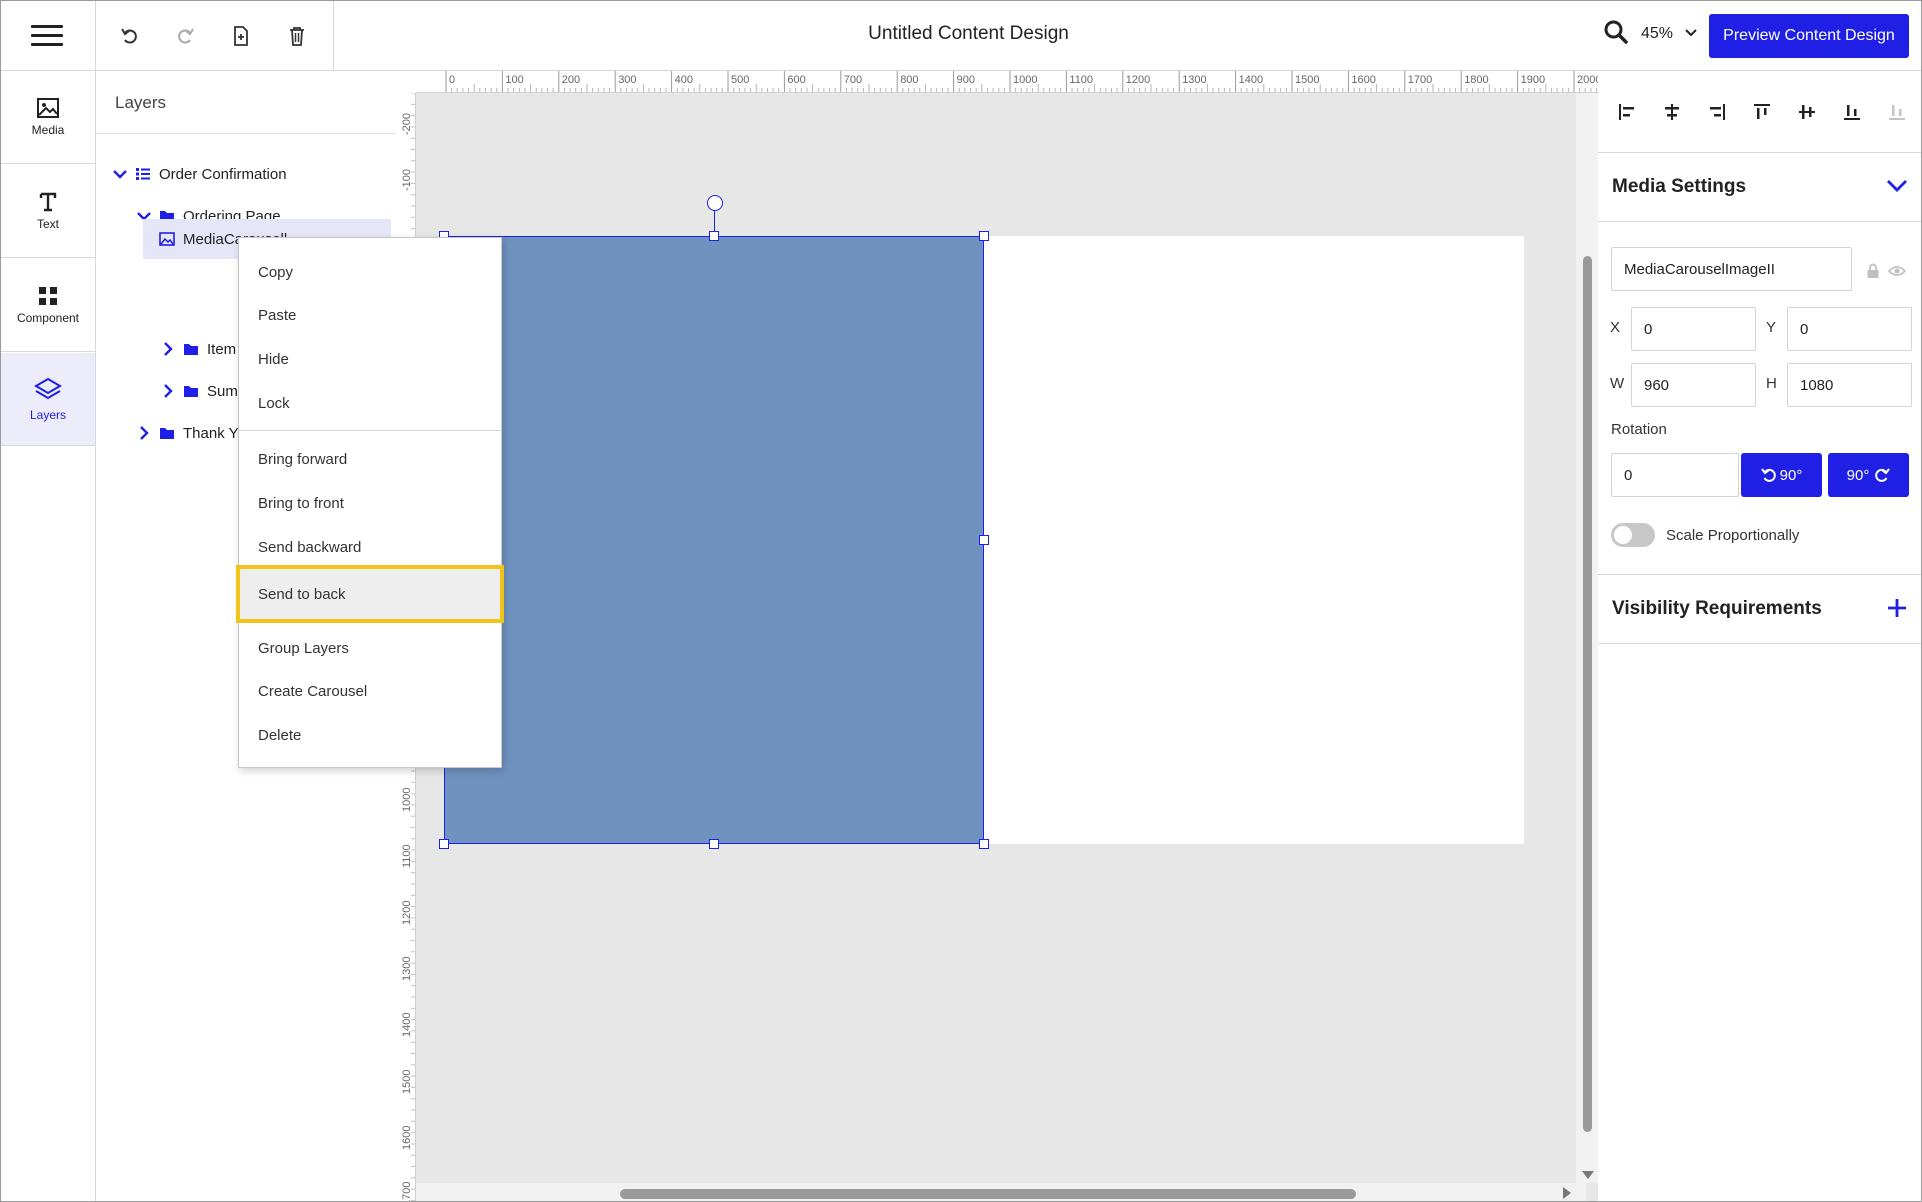 Image resolution: width=1922 pixels, height=1202 pixels. I want to click on scale-proportionally-label: Scale Proportionally, so click(1733, 535).